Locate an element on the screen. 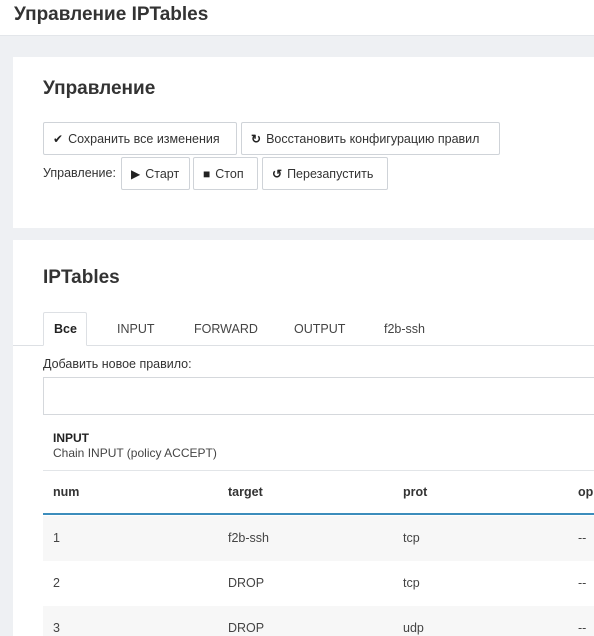 The image size is (594, 636). chain-name: INPUT is located at coordinates (71, 438).